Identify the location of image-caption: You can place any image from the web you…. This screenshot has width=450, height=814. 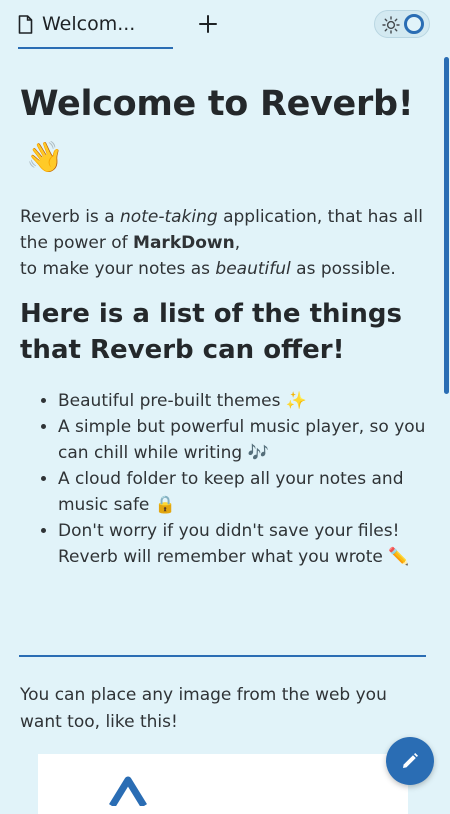
(203, 708).